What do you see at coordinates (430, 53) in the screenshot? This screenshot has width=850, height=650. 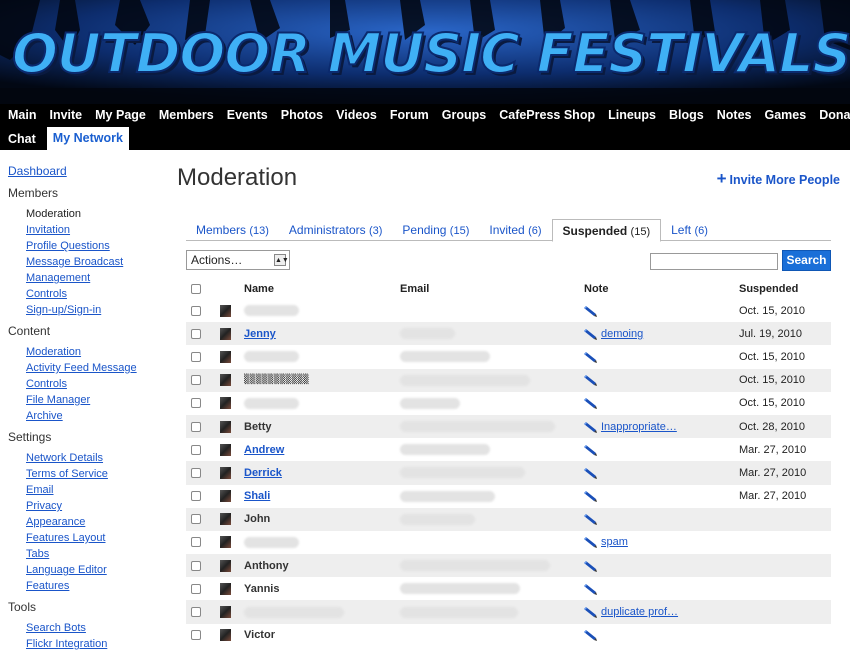 I see `site-title: OUTDOOR MUSIC FESTIVALS` at bounding box center [430, 53].